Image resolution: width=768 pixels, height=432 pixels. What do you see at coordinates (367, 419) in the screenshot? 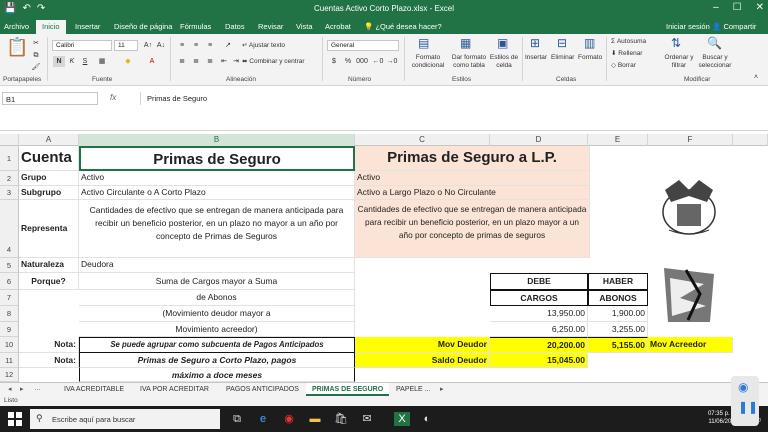
I see `mail-icon: ✉` at bounding box center [367, 419].